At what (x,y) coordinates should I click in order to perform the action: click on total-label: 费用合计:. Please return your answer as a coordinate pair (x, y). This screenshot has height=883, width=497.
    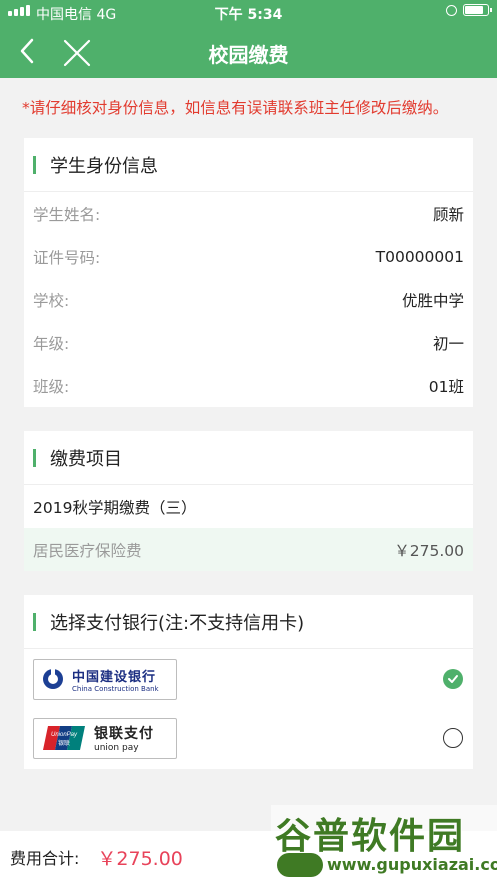
    Looking at the image, I should click on (45, 858).